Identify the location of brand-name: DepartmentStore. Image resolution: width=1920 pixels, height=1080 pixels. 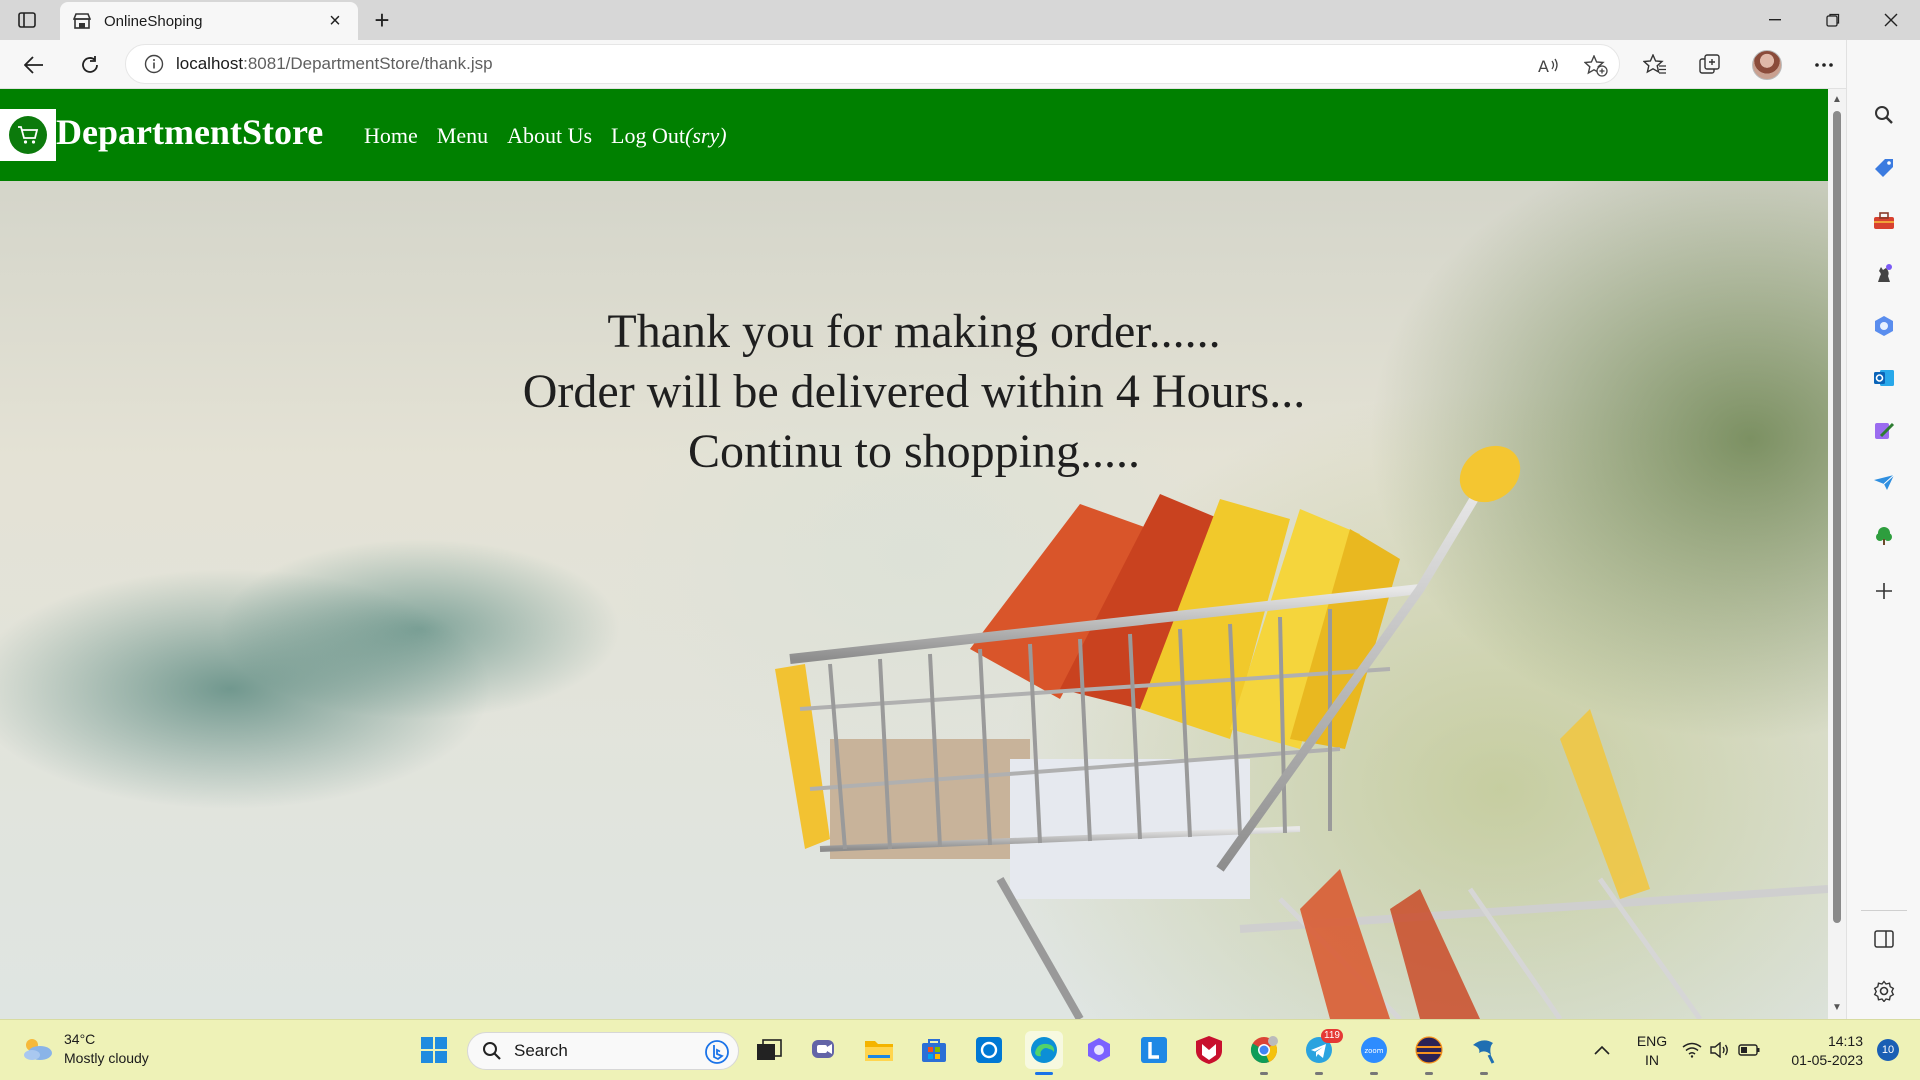
(189, 132).